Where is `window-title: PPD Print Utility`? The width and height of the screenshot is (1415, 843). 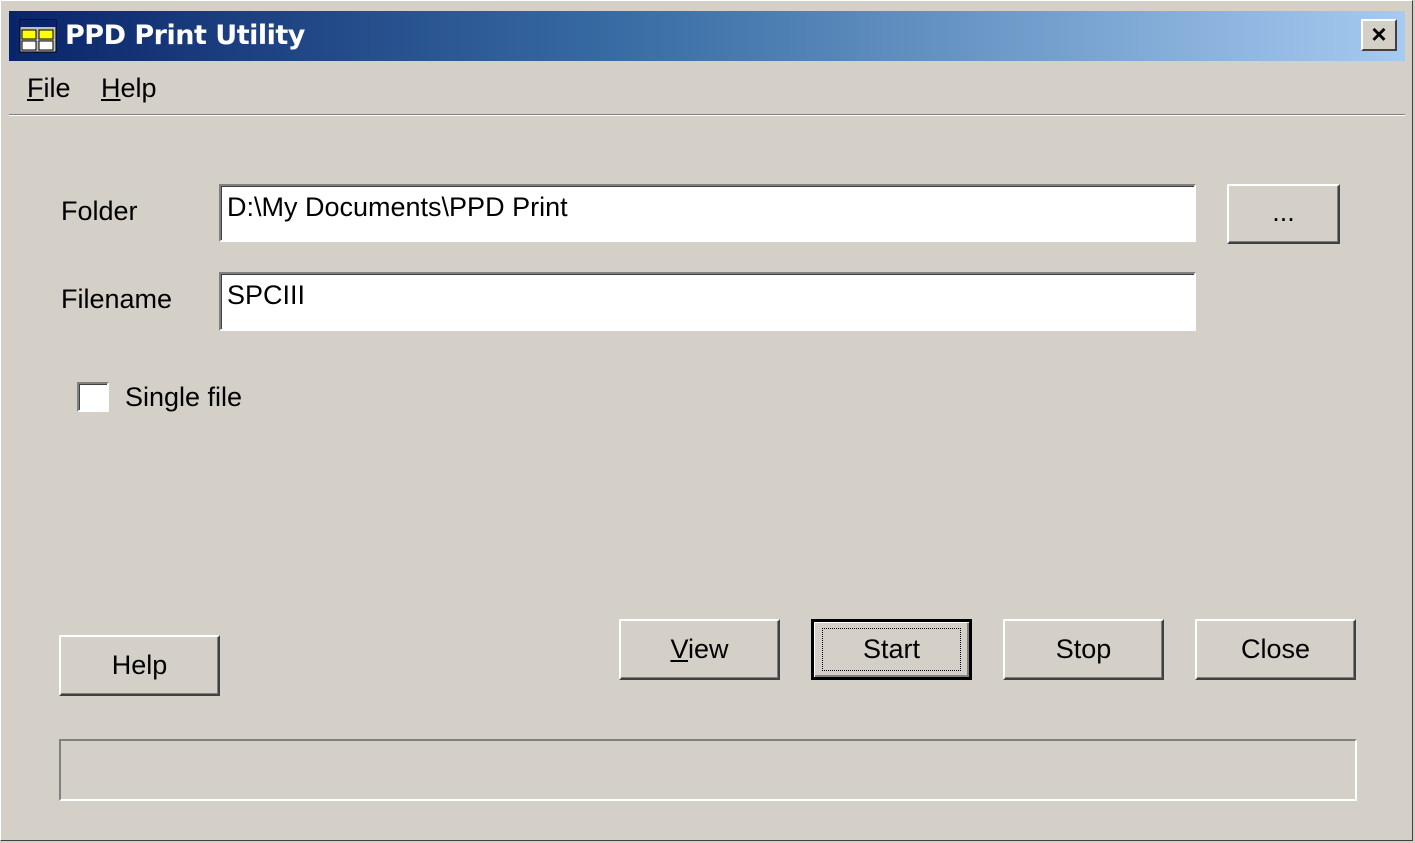
window-title: PPD Print Utility is located at coordinates (185, 35).